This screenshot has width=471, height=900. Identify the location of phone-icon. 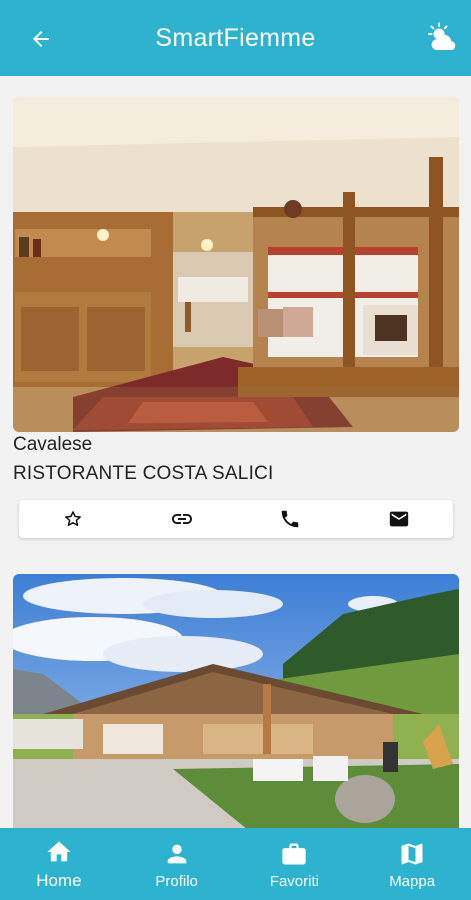
(290, 519).